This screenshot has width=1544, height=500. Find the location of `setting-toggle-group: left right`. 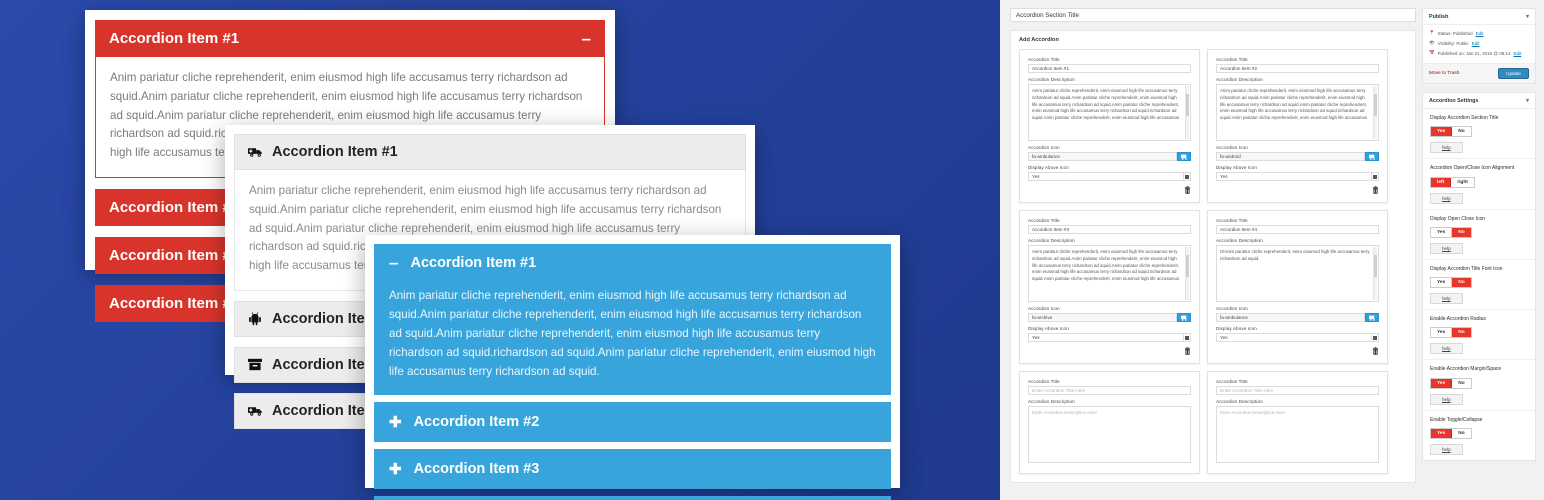

setting-toggle-group: left right is located at coordinates (1452, 182).